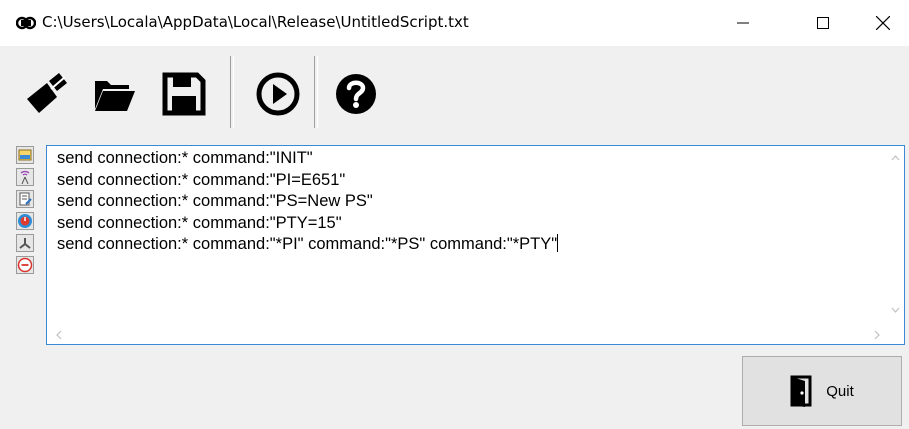 This screenshot has width=909, height=429. I want to click on play-icon, so click(278, 94).